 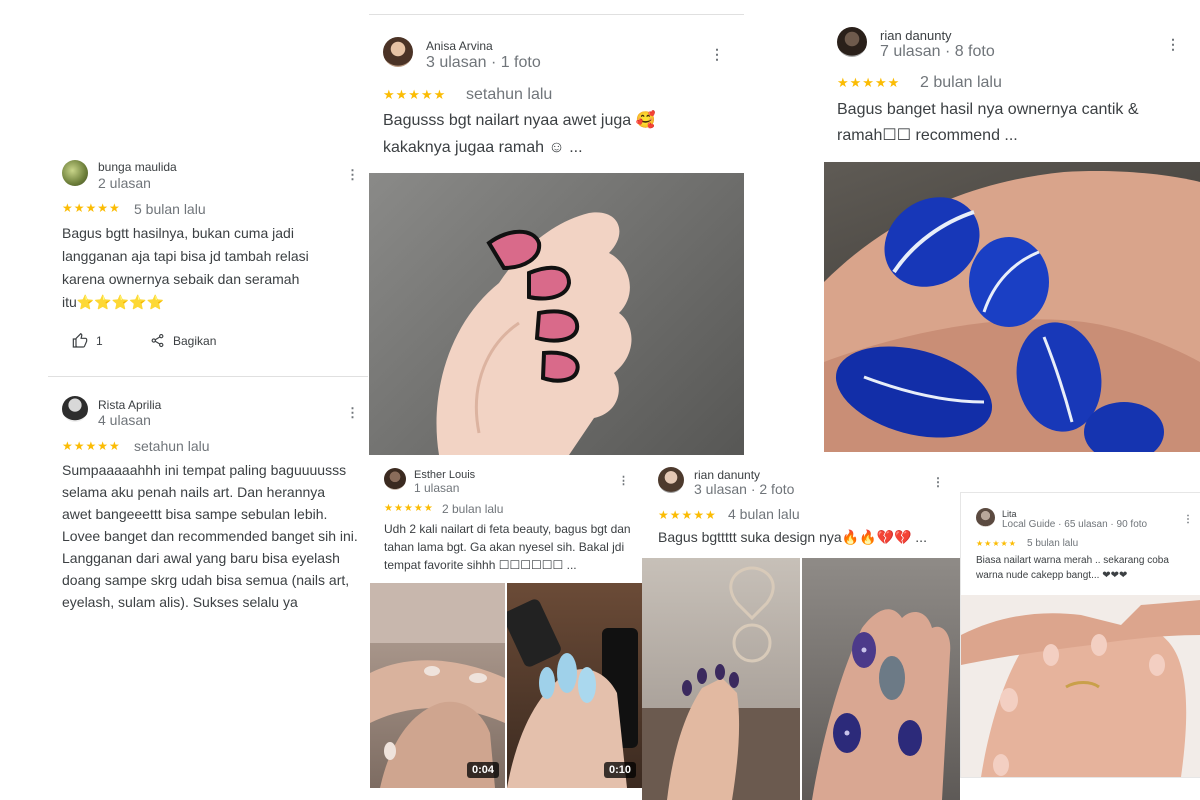 I want to click on share-button: Bagikan, so click(x=183, y=340).